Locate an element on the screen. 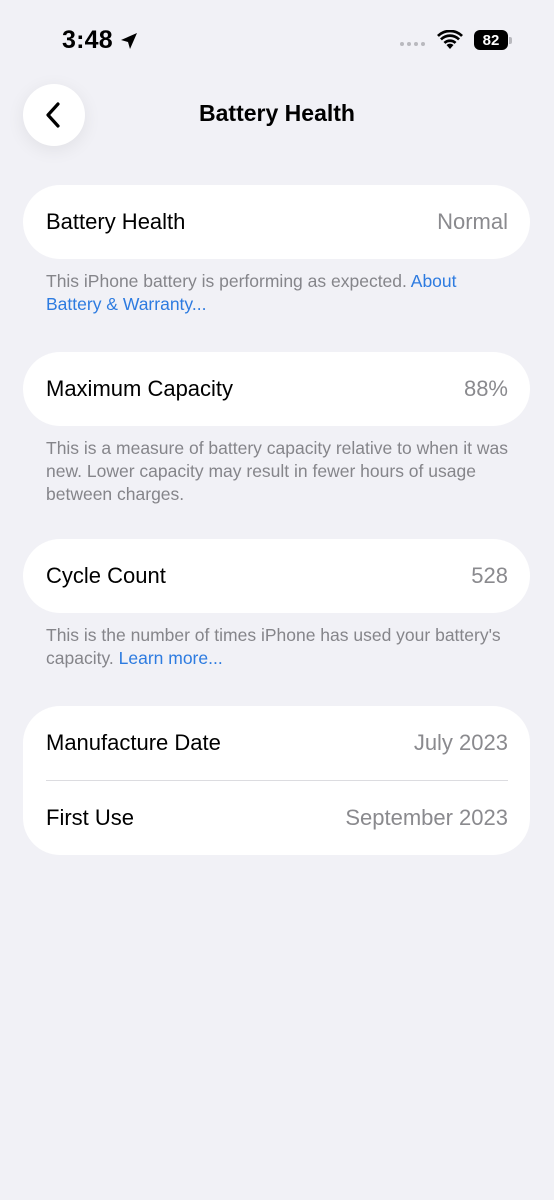  page-title: Battery Health is located at coordinates (277, 113).